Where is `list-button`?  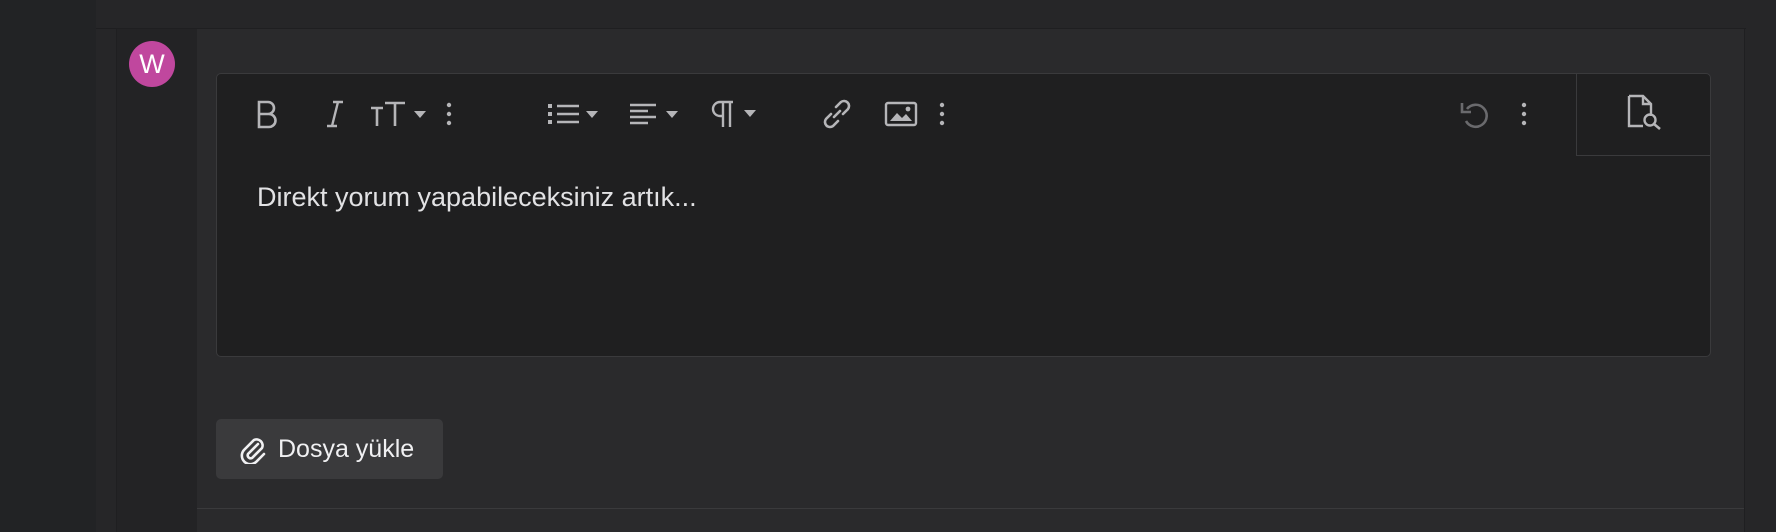 list-button is located at coordinates (575, 114).